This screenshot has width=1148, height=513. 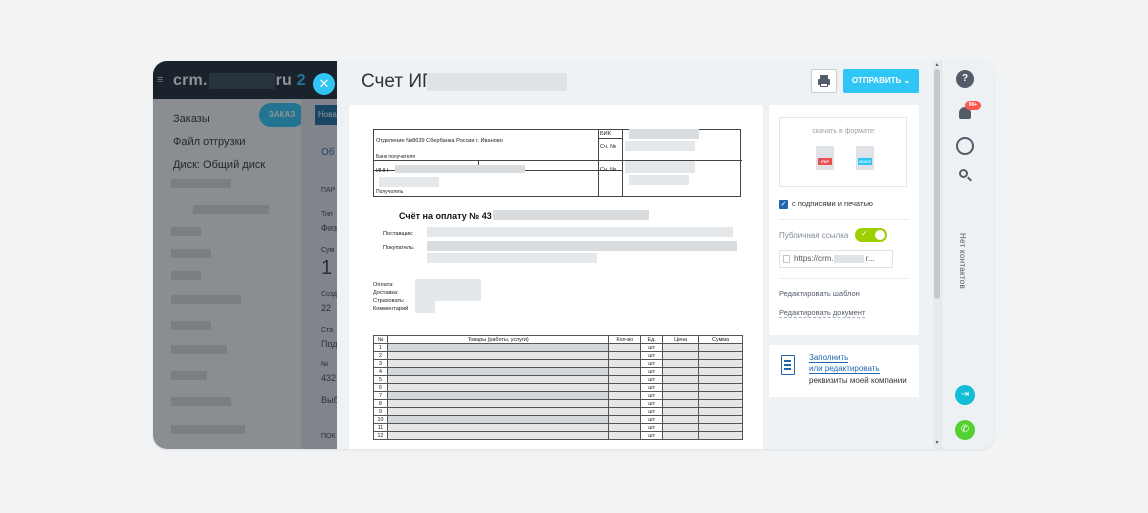 I want to click on bik-label: БИК, so click(x=605, y=134).